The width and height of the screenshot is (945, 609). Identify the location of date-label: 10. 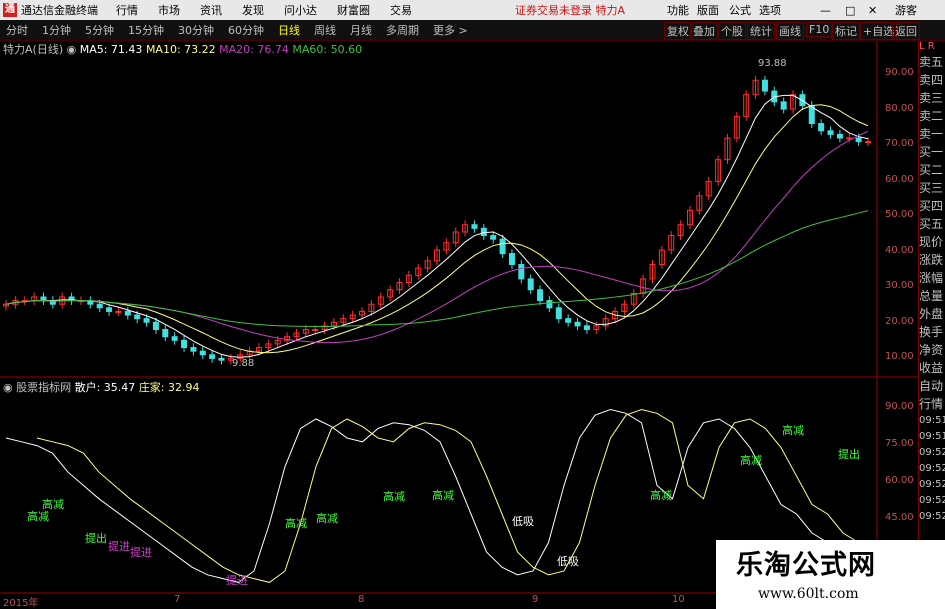
(678, 599).